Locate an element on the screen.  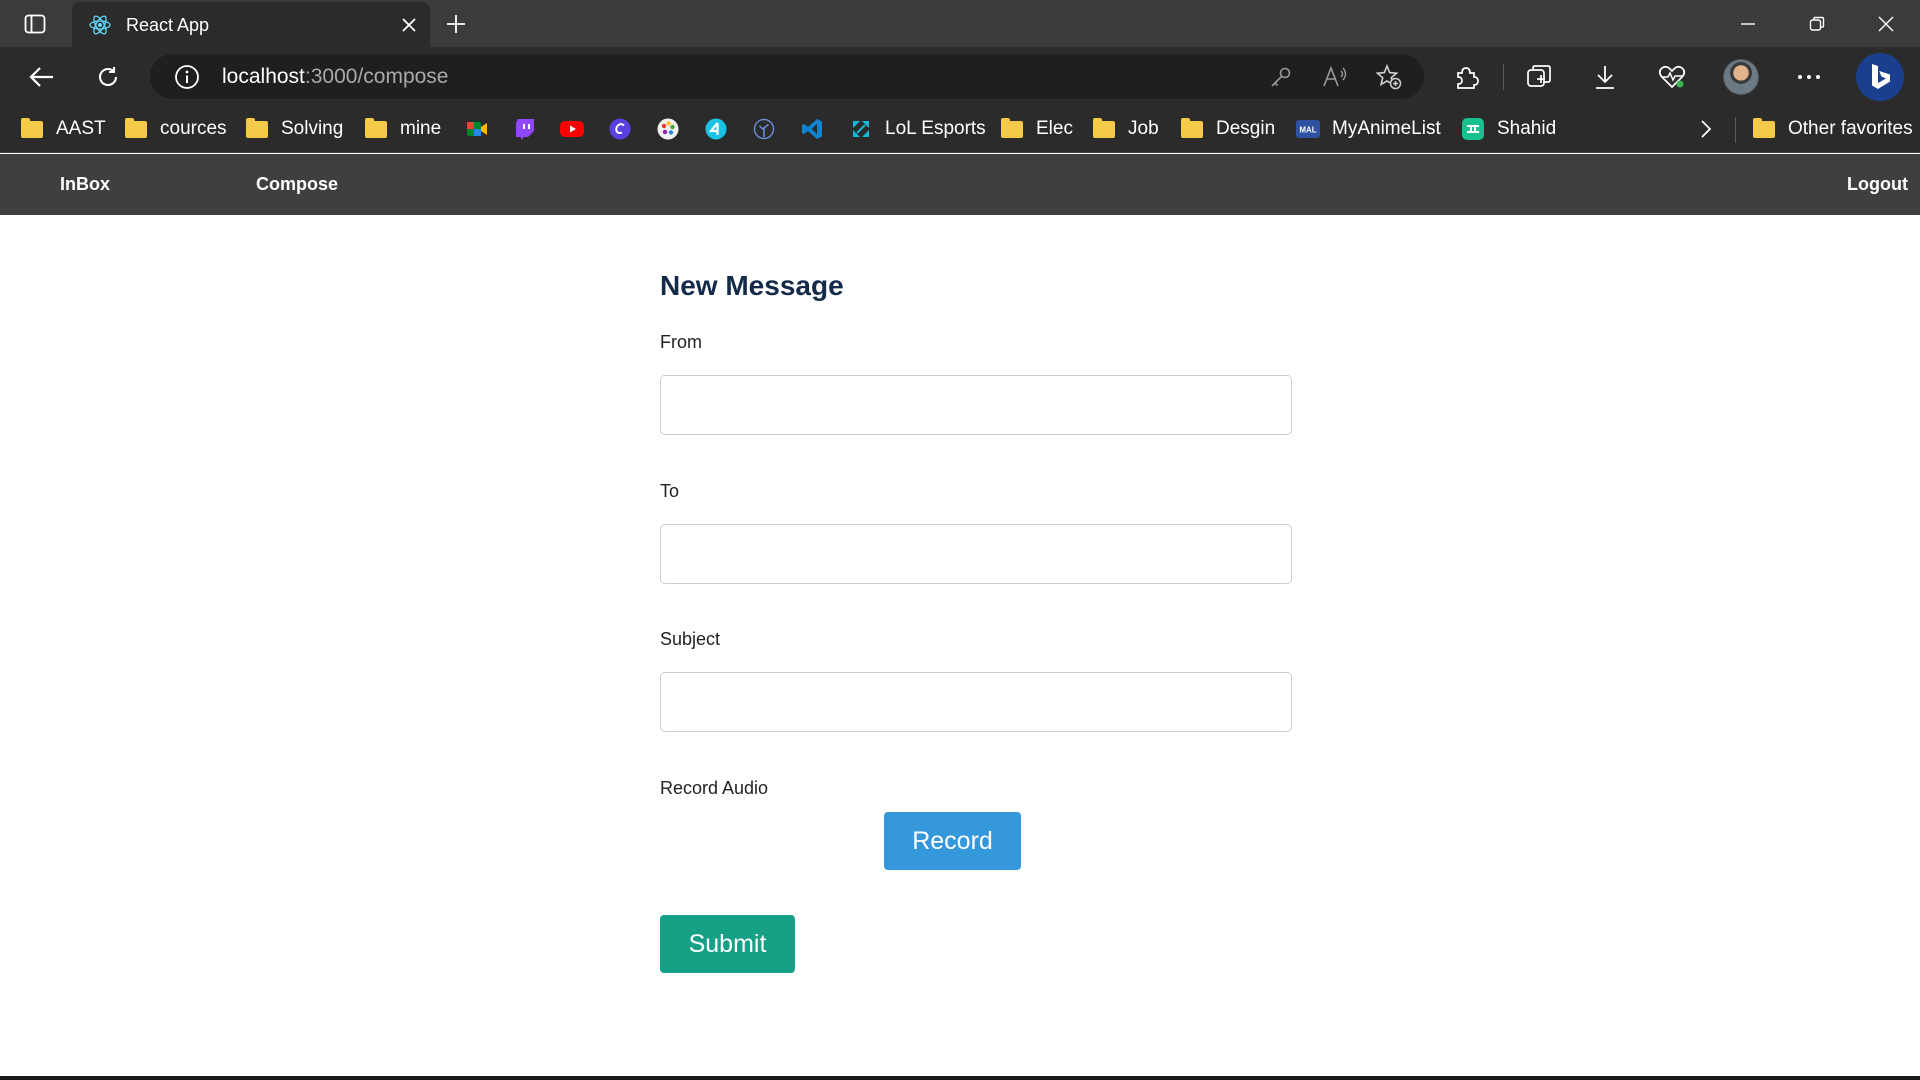
record-button: Record is located at coordinates (952, 841).